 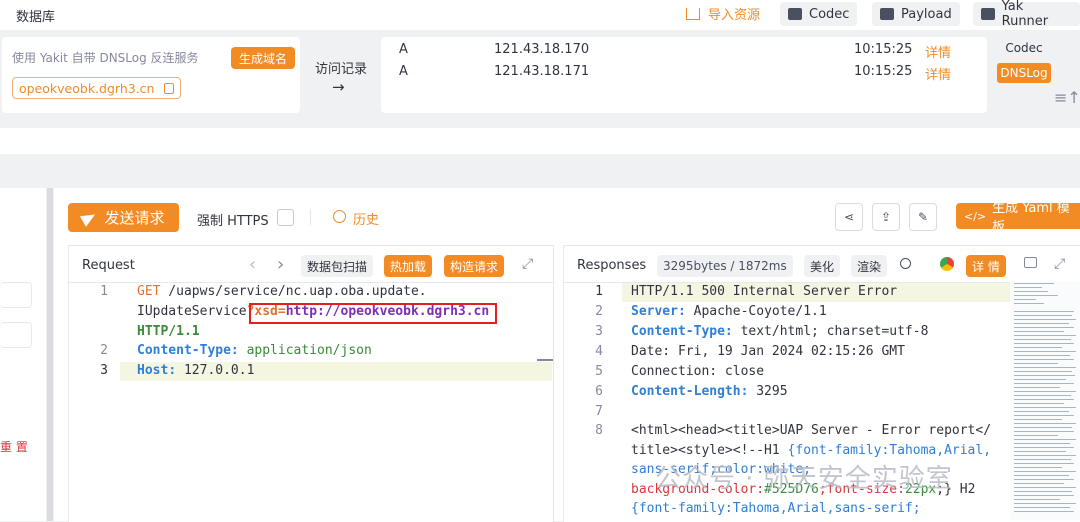 I want to click on response-header: Responses 3295bytes / 1872ms 美化 渲染 详 情 ⤢, so click(x=822, y=264).